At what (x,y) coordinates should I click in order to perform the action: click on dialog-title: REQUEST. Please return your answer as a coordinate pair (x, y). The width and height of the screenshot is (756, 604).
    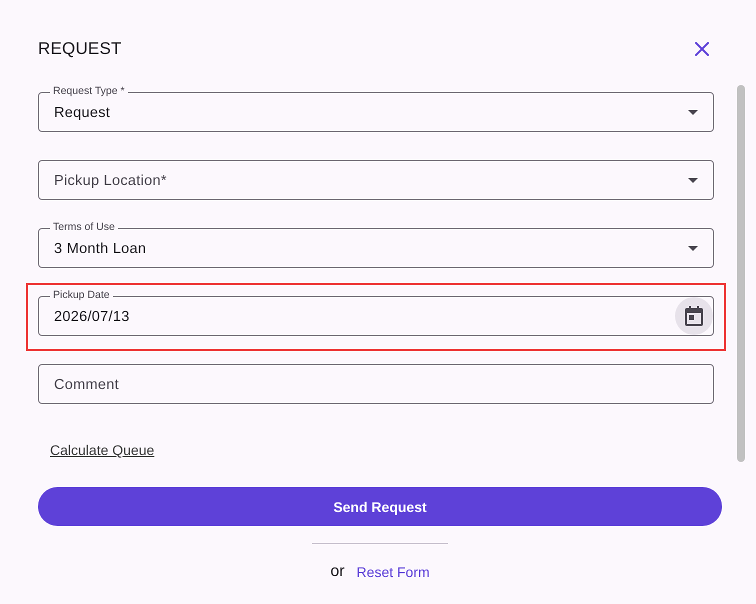
    Looking at the image, I should click on (80, 49).